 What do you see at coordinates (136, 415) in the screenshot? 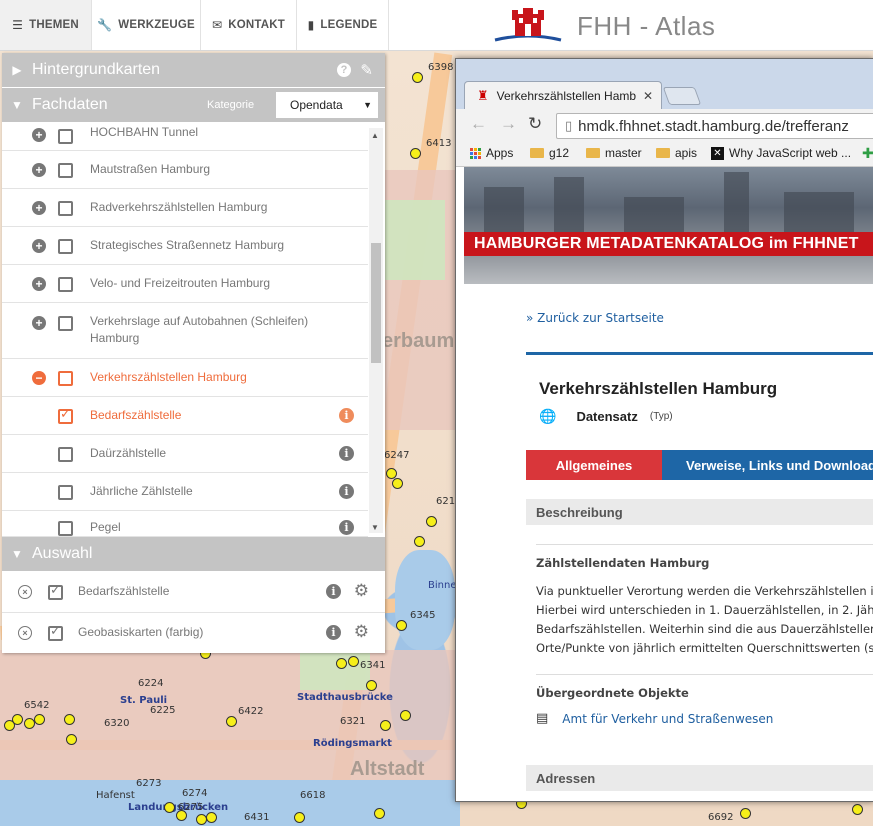
I see `sublayer-label: Bedarfszählstelle` at bounding box center [136, 415].